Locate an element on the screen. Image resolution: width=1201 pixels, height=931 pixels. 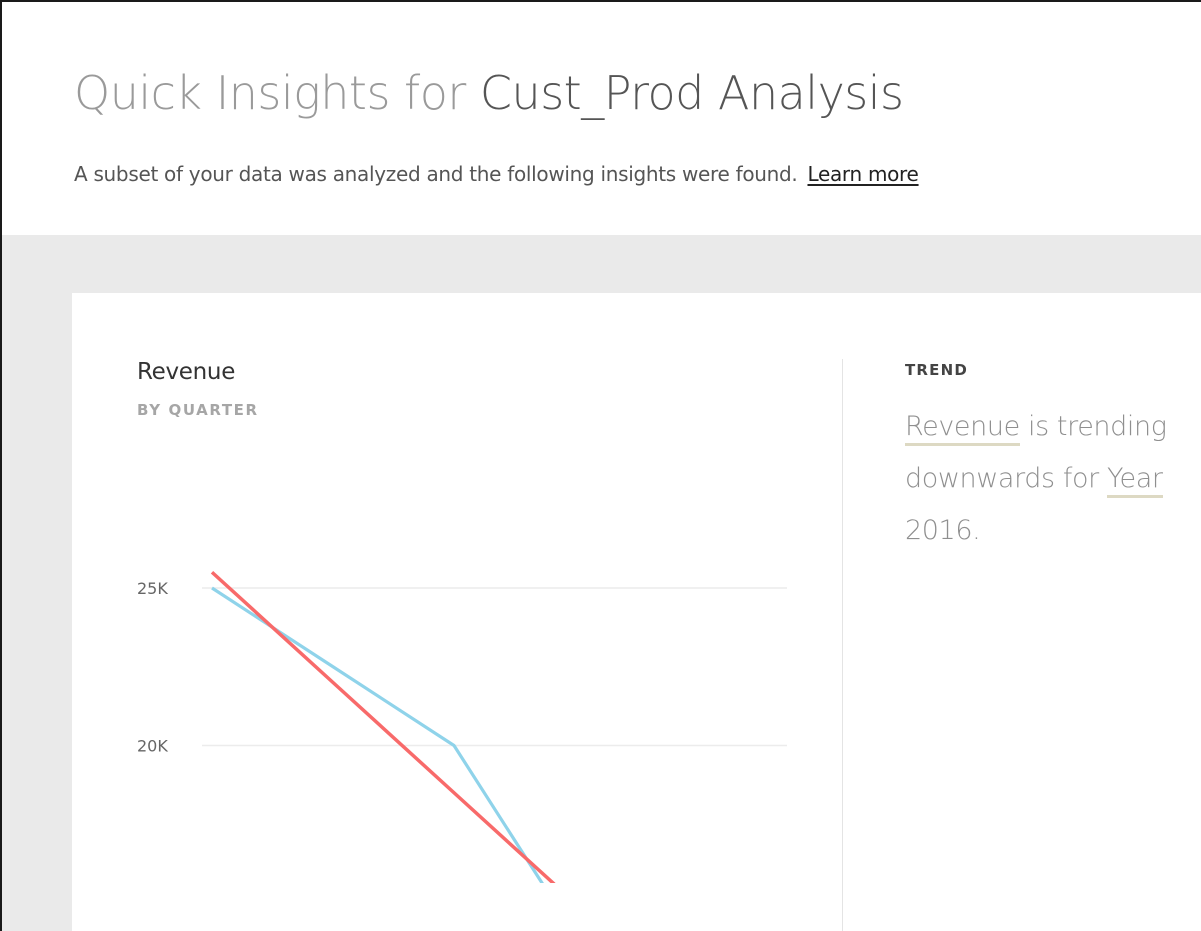
y-tick-label: 20K is located at coordinates (152, 746).